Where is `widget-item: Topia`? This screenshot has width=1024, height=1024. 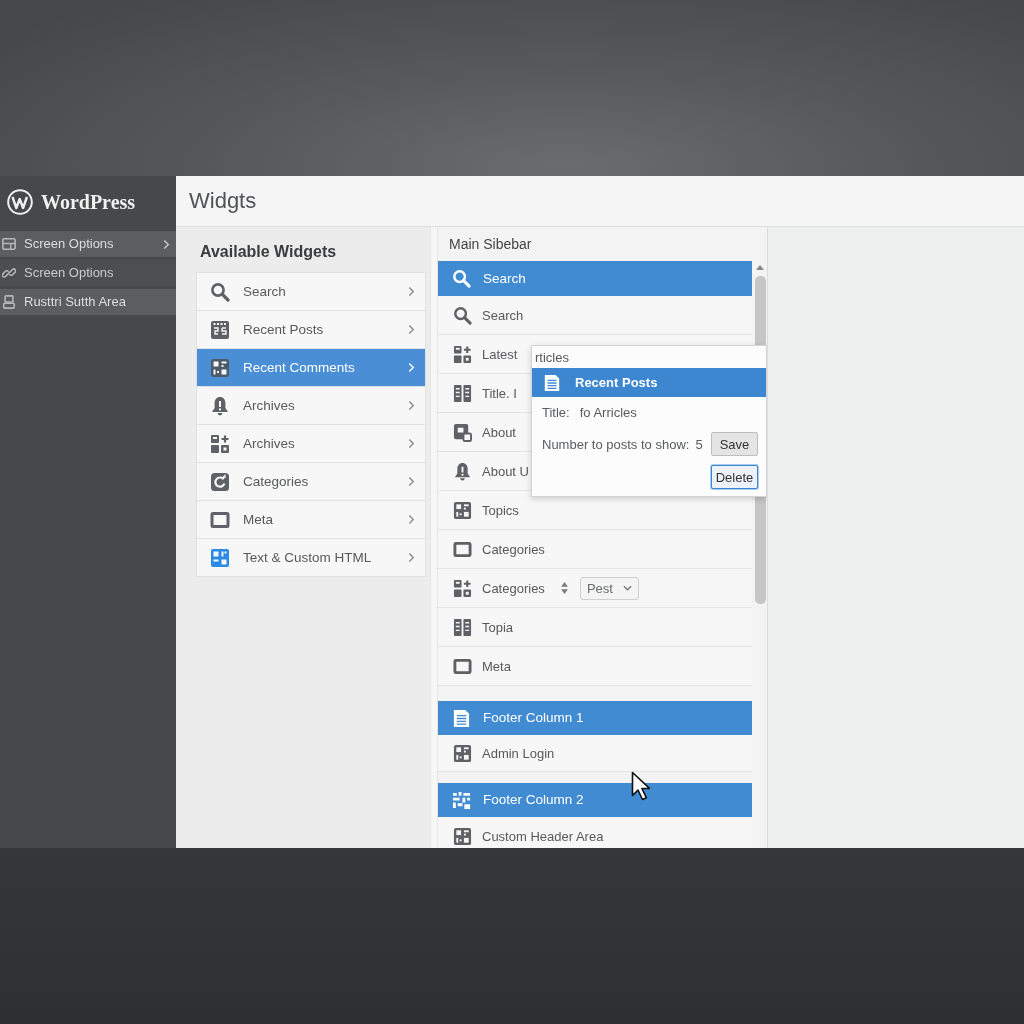 widget-item: Topia is located at coordinates (595, 628).